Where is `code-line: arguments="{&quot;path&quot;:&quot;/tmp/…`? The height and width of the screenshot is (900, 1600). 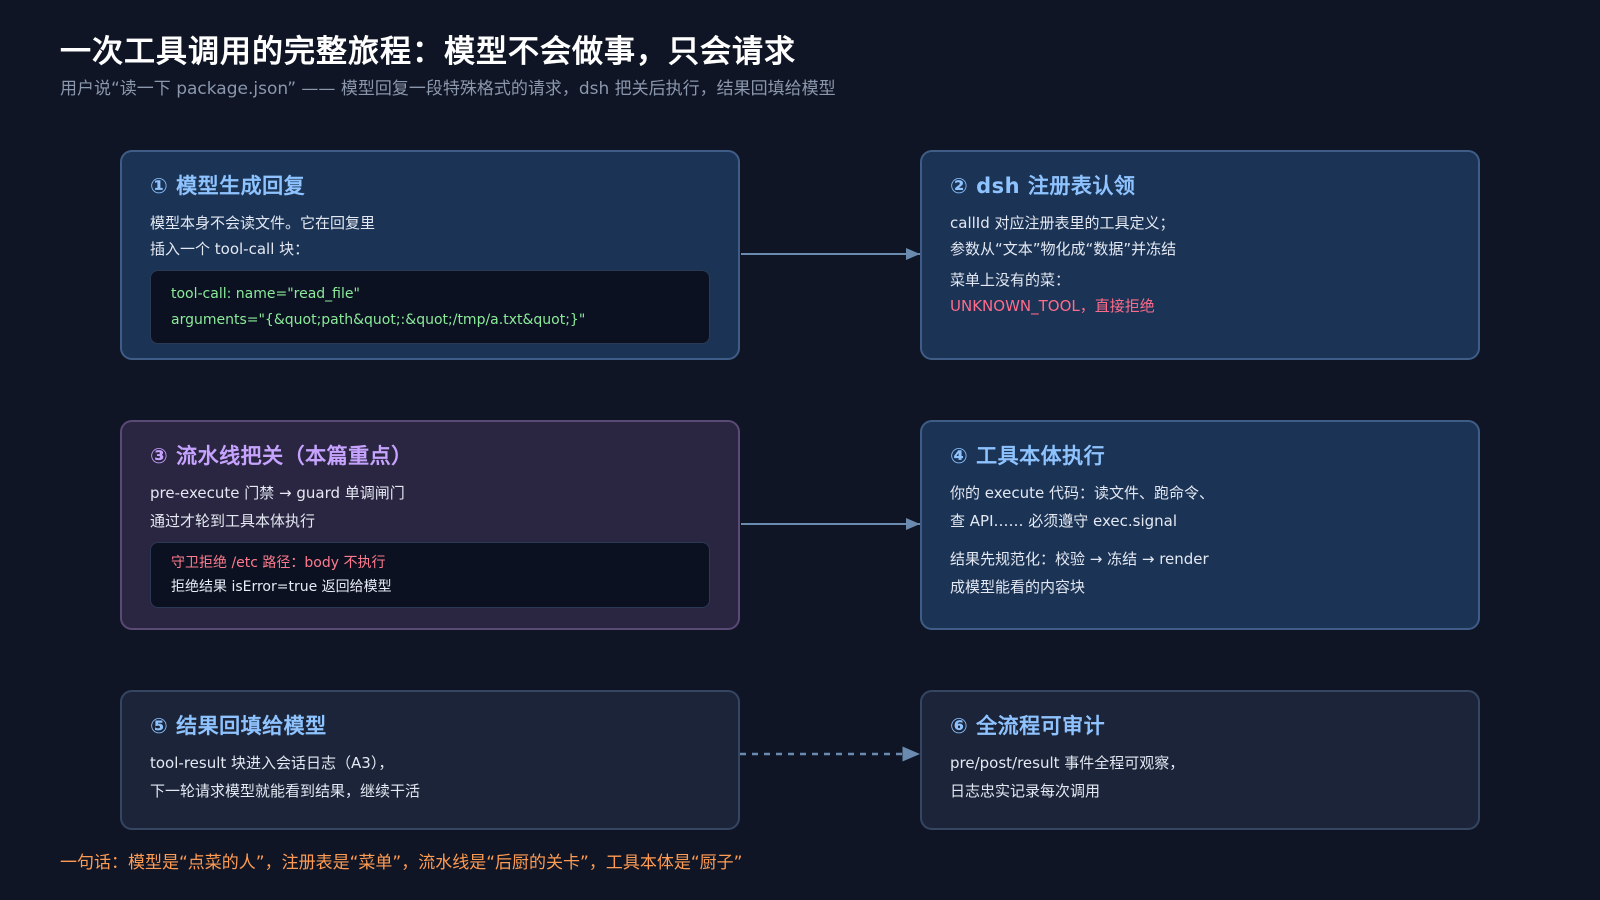 code-line: arguments="{&quot;path&quot;:&quot;/tmp/… is located at coordinates (378, 320).